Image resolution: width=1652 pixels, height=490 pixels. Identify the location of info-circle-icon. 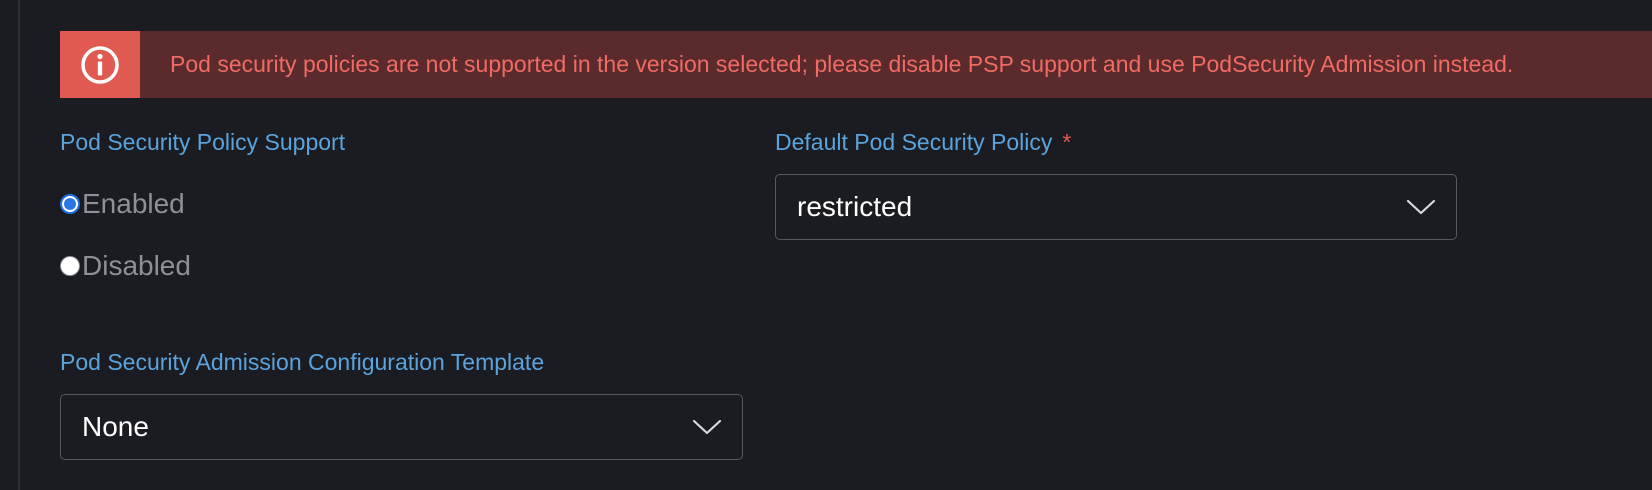
(100, 64).